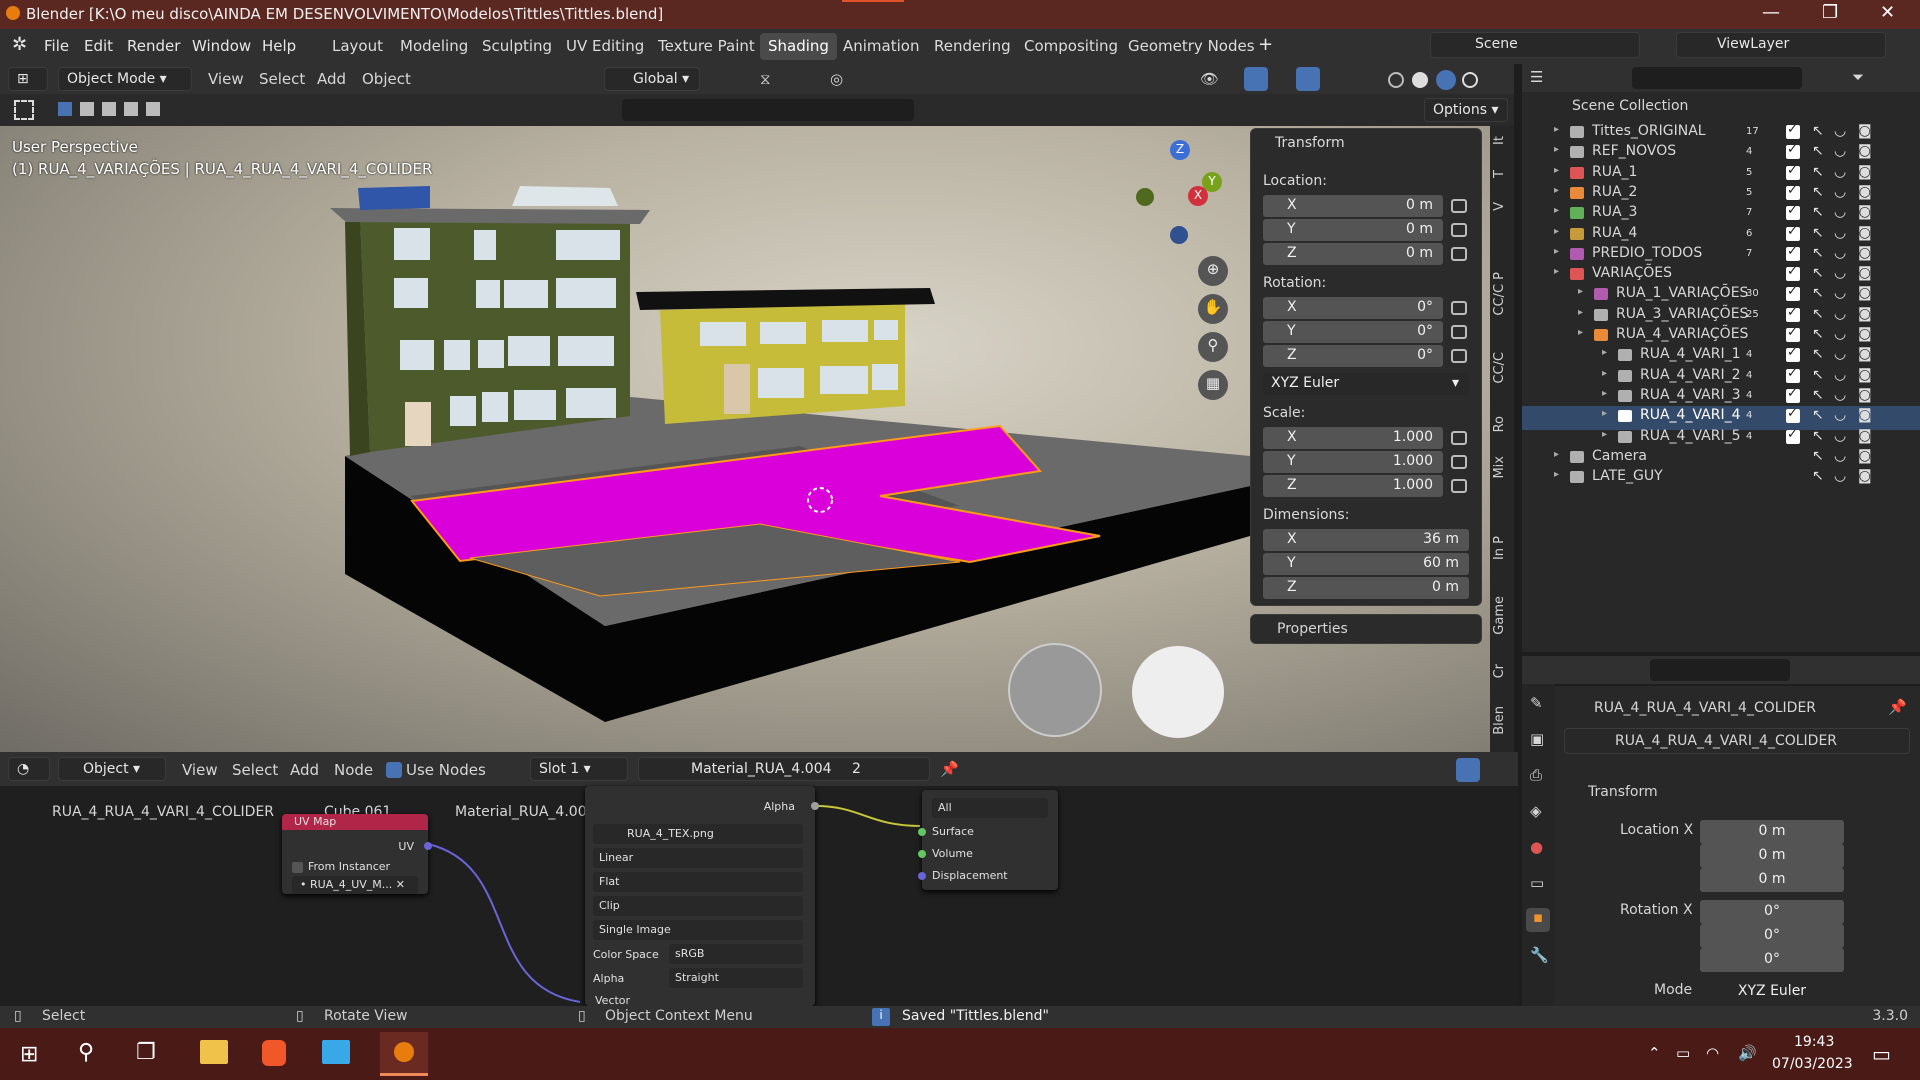  I want to click on gizmo-x-axis: X, so click(1198, 196).